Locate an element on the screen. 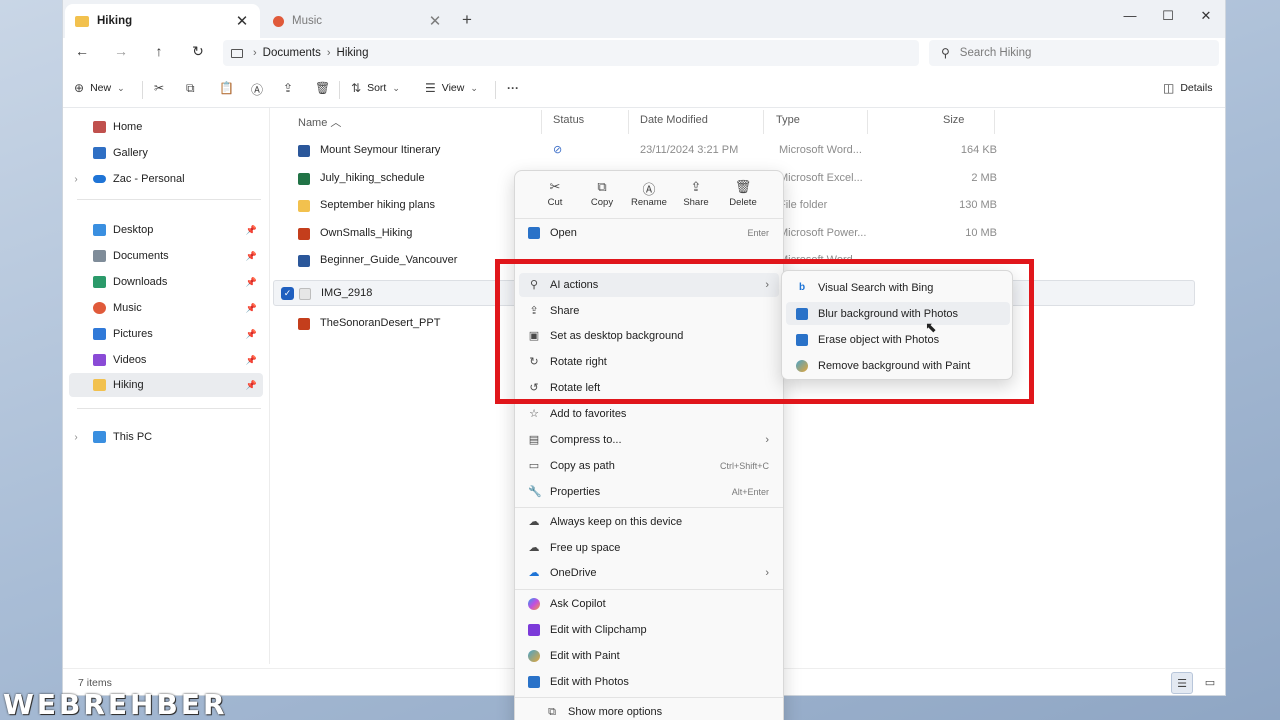  search-box: ⚲ Search Hiking is located at coordinates (1074, 53).